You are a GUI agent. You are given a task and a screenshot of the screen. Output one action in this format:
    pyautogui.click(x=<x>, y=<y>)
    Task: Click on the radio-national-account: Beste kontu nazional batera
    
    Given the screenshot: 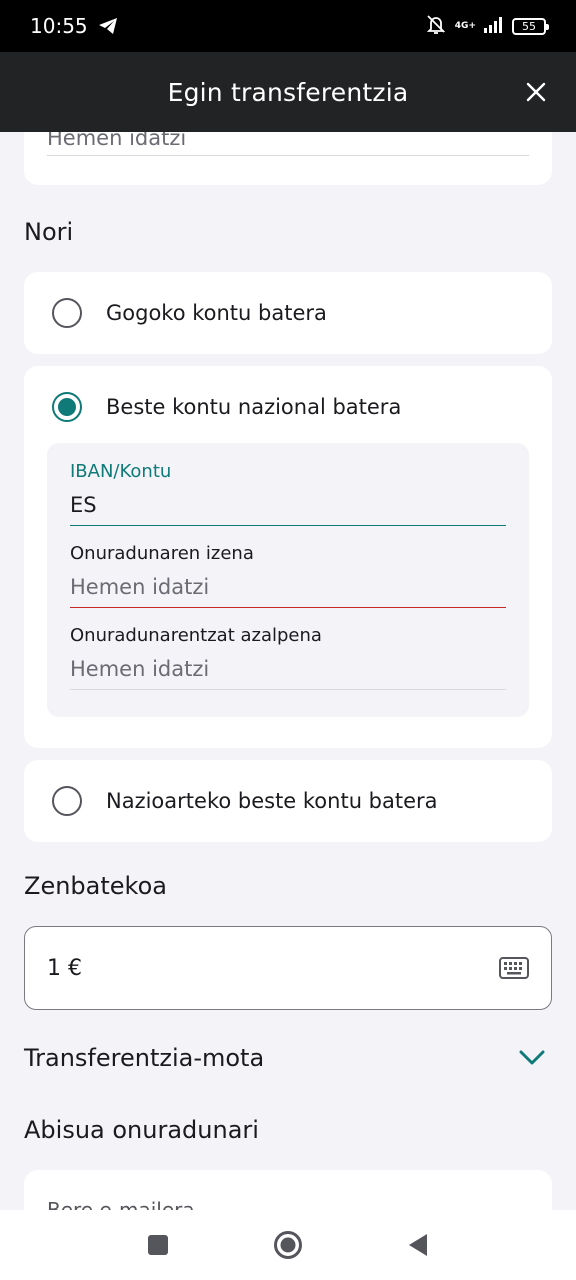 What is the action you would take?
    pyautogui.click(x=226, y=407)
    